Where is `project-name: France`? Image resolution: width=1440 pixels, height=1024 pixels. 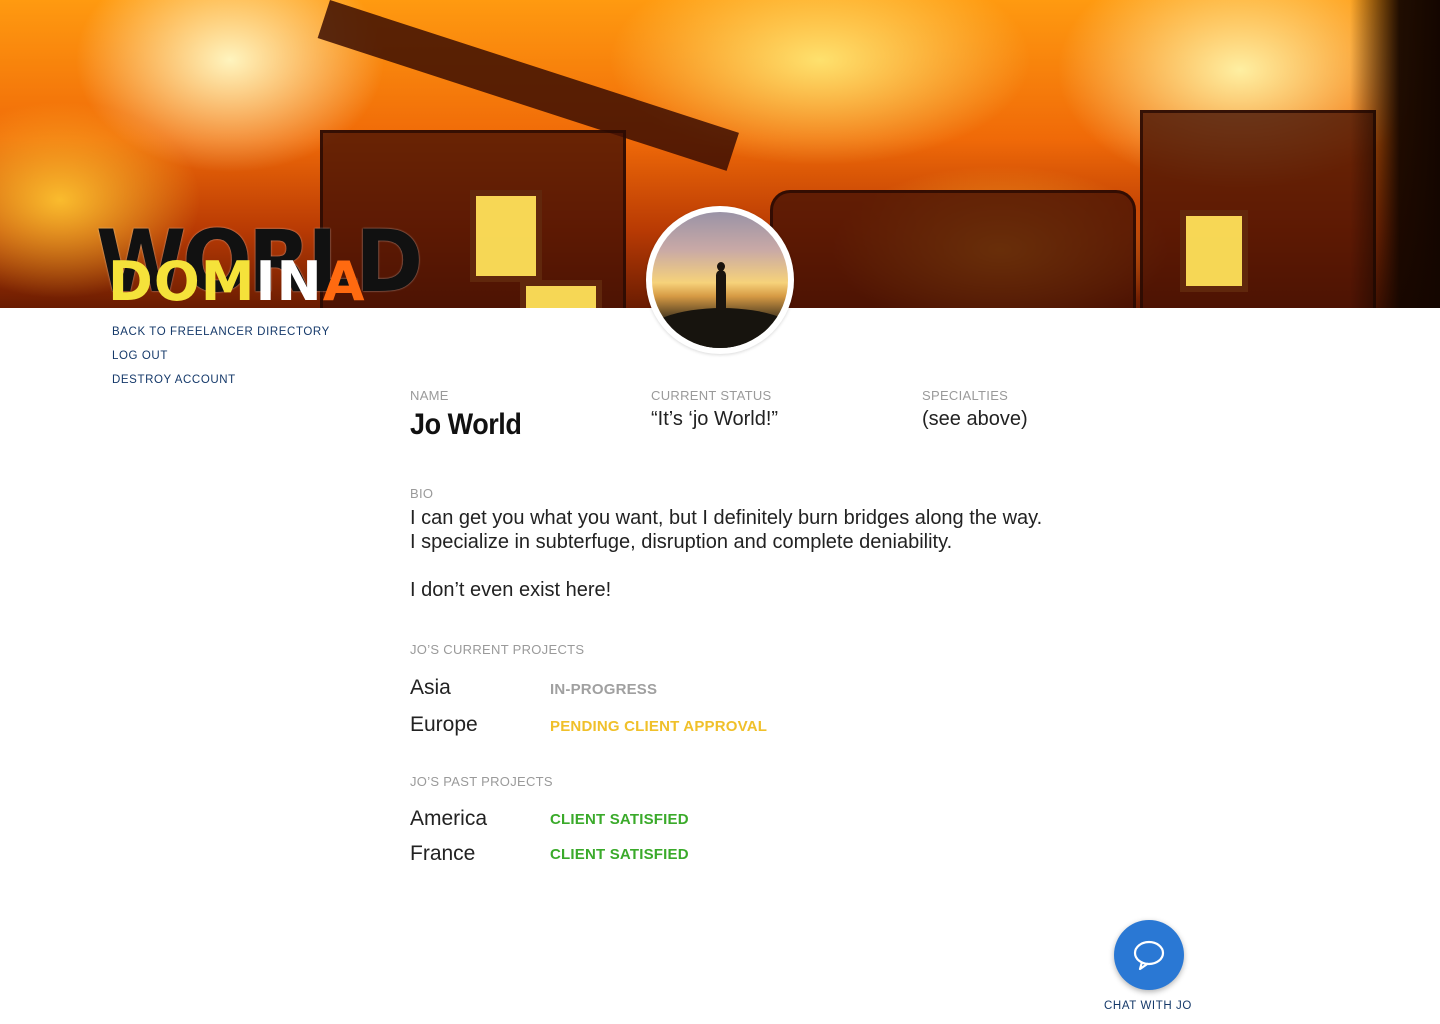 project-name: France is located at coordinates (443, 853).